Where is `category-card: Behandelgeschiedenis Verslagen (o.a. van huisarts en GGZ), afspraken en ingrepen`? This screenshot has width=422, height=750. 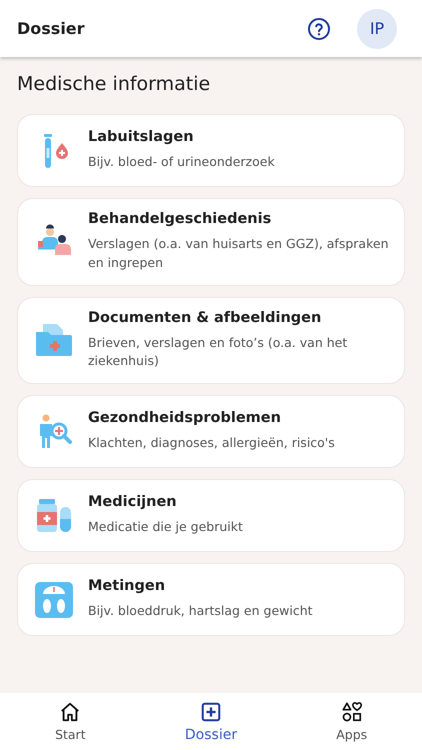
category-card: Behandelgeschiedenis Verslagen (o.a. van huisarts en GGZ), afspraken en ingrepen is located at coordinates (211, 242).